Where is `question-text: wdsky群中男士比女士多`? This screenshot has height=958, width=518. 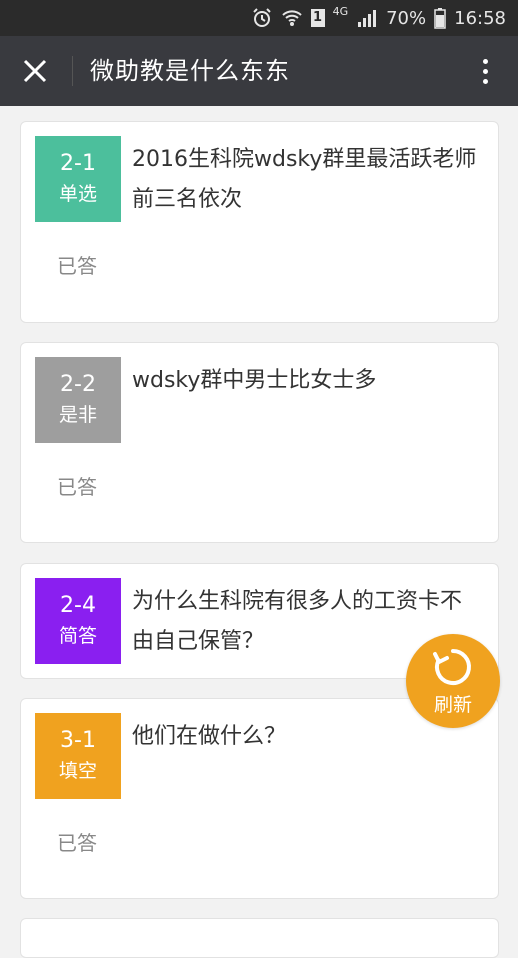
question-text: wdsky群中男士比女士多 is located at coordinates (254, 380).